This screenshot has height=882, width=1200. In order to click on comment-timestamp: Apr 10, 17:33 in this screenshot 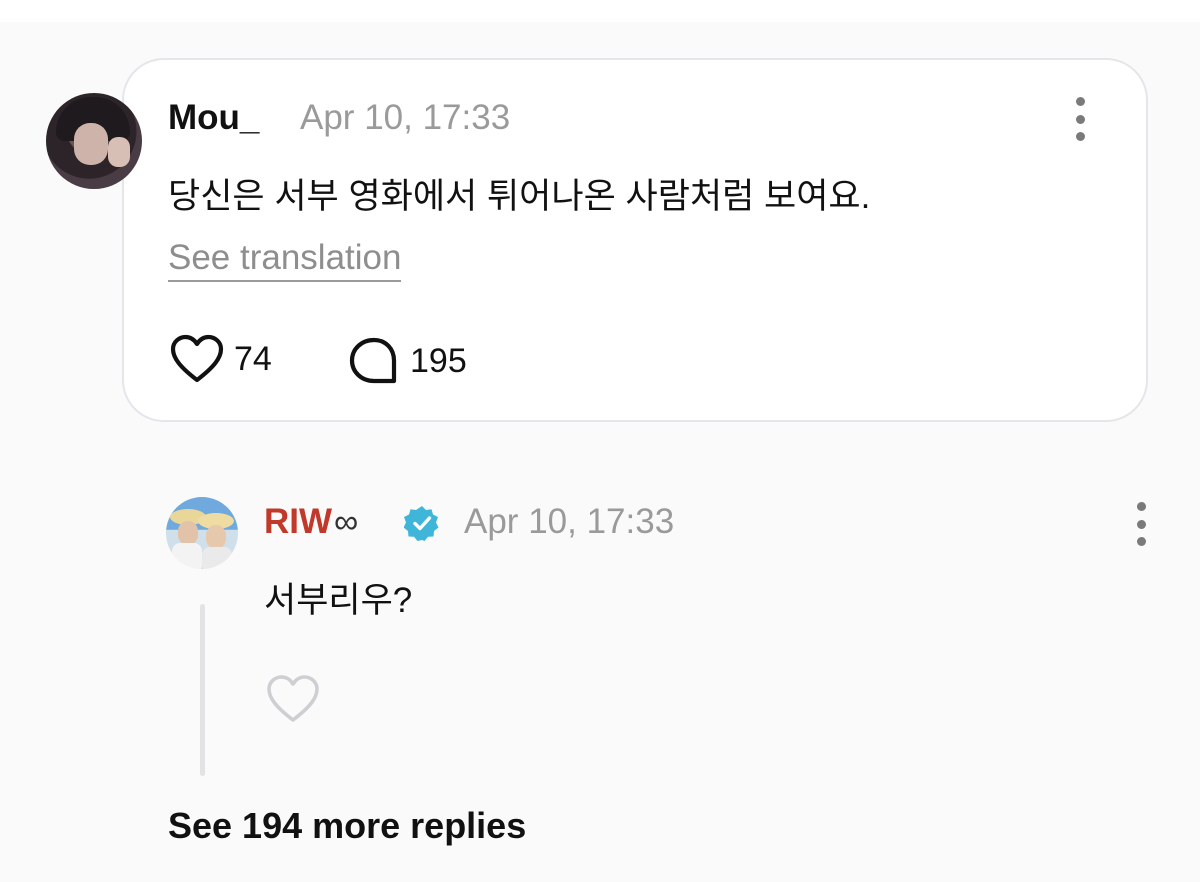, I will do `click(405, 117)`.